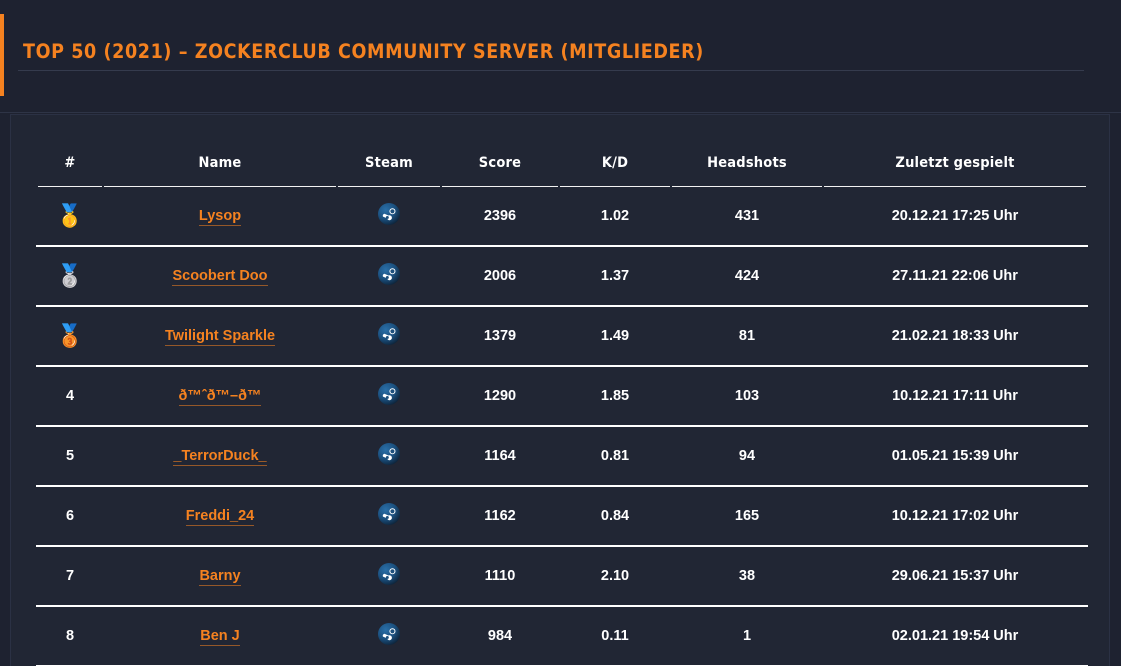 This screenshot has height=666, width=1121. Describe the element at coordinates (389, 163) in the screenshot. I see `column-header-steam: Steam` at that location.